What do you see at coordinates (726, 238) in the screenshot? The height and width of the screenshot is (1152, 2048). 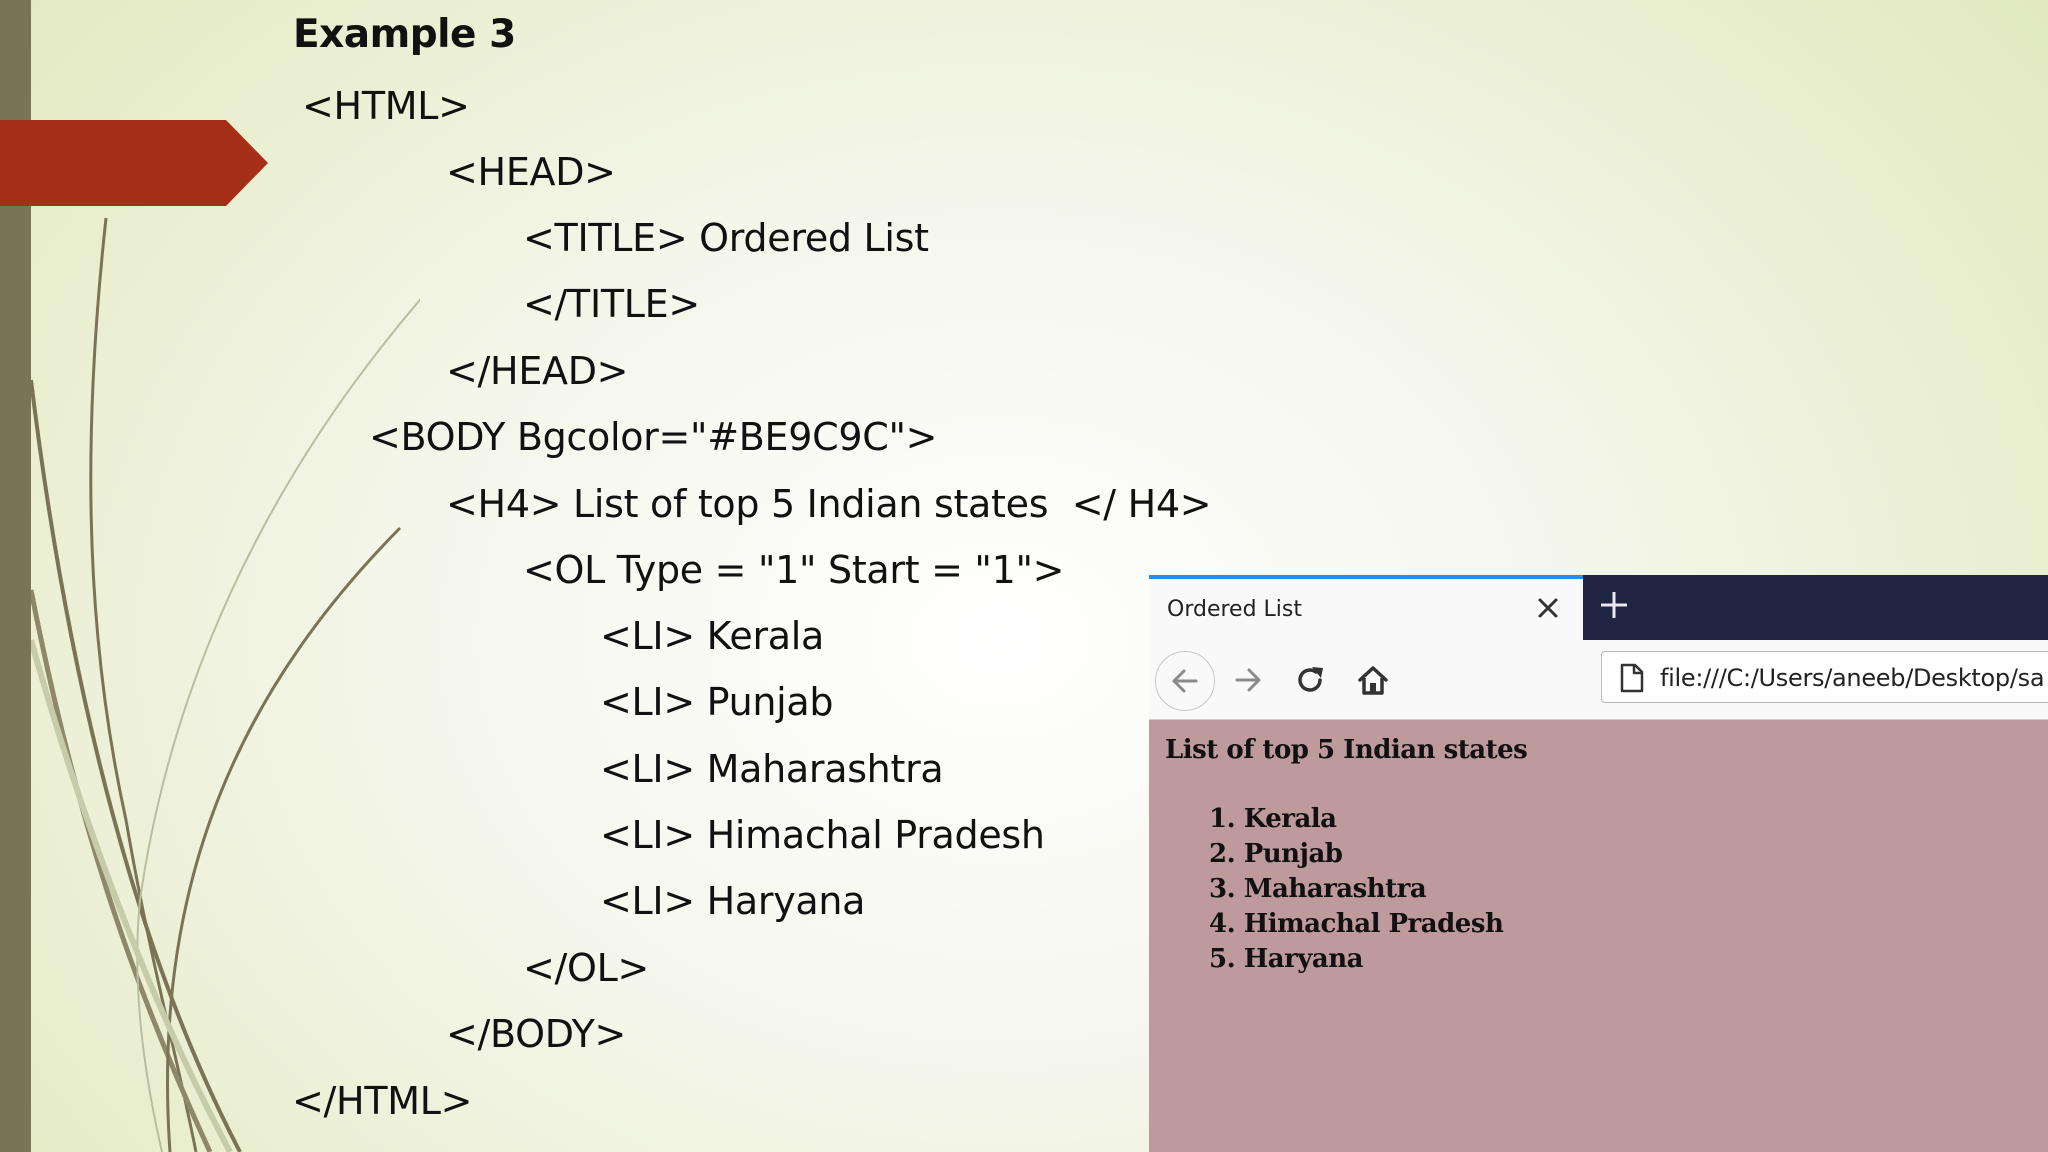 I see `code-line-title-open: <TITLE> Ordered List` at bounding box center [726, 238].